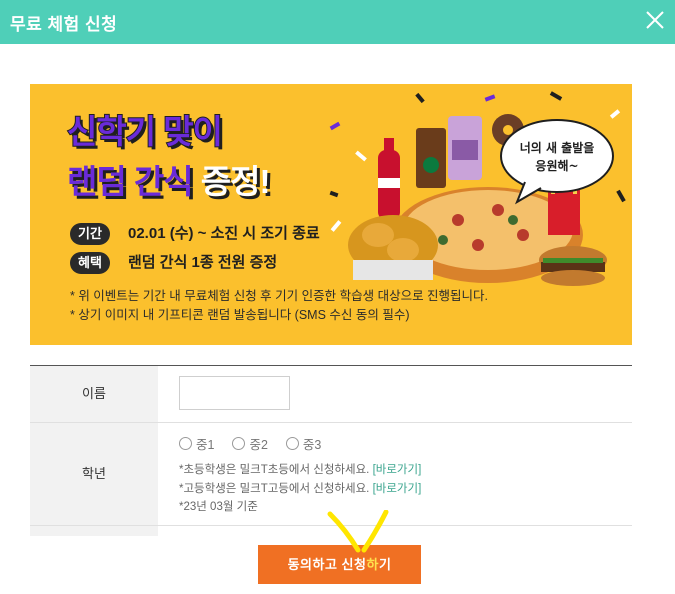 The image size is (675, 594). What do you see at coordinates (94, 474) in the screenshot?
I see `grade-label: 학년` at bounding box center [94, 474].